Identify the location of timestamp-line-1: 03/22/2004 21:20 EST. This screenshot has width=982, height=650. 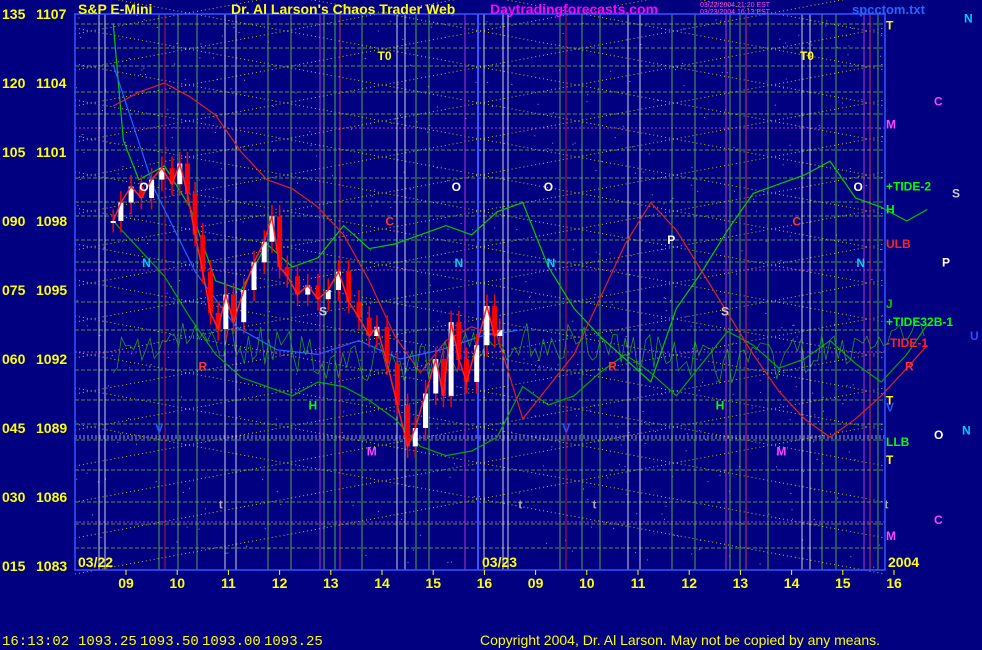
(735, 5).